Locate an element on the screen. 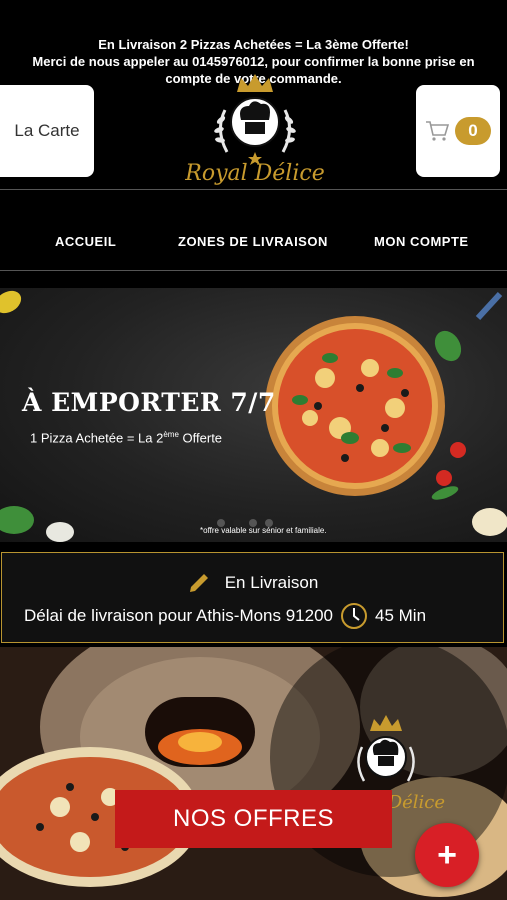  brand-logo: Royal Délice is located at coordinates (255, 129).